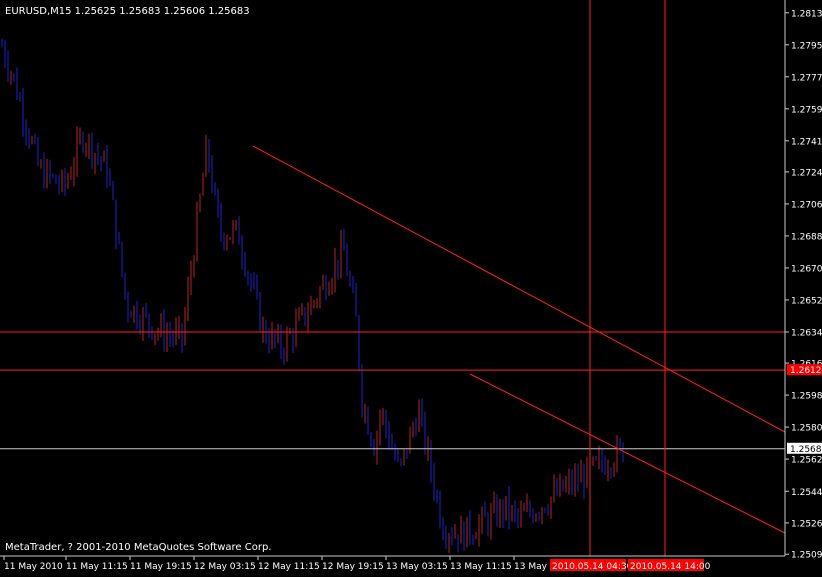 This screenshot has width=822, height=577. What do you see at coordinates (806, 493) in the screenshot?
I see `y-tick-label: 1.25444` at bounding box center [806, 493].